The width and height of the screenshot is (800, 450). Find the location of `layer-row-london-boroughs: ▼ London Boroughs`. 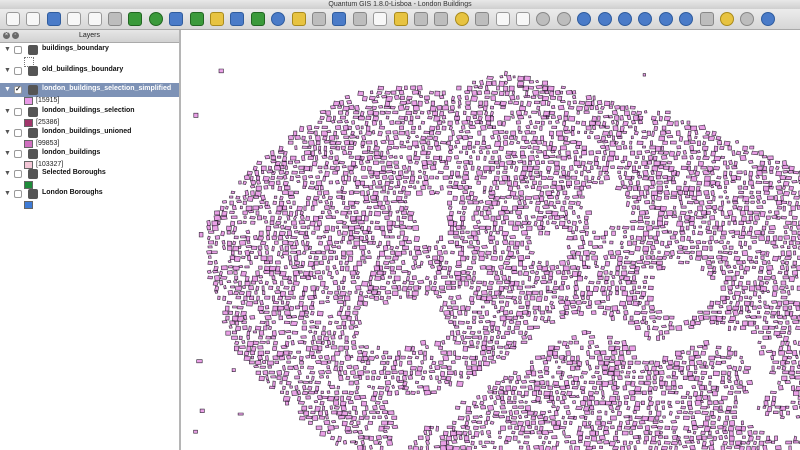

layer-row-london-boroughs: ▼ London Boroughs is located at coordinates (89, 194).